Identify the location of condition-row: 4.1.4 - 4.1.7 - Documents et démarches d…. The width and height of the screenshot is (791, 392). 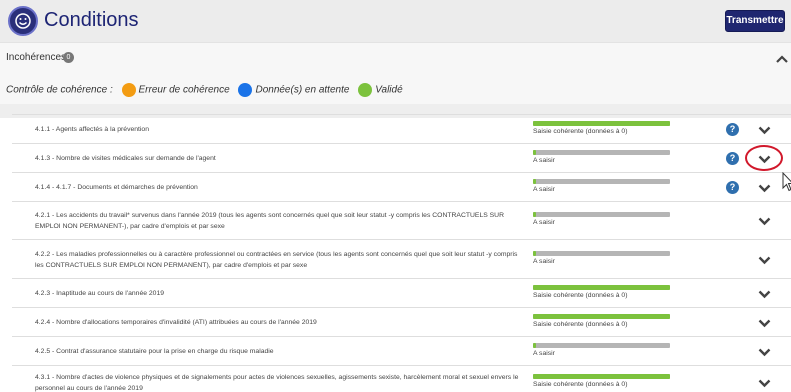
(401, 186).